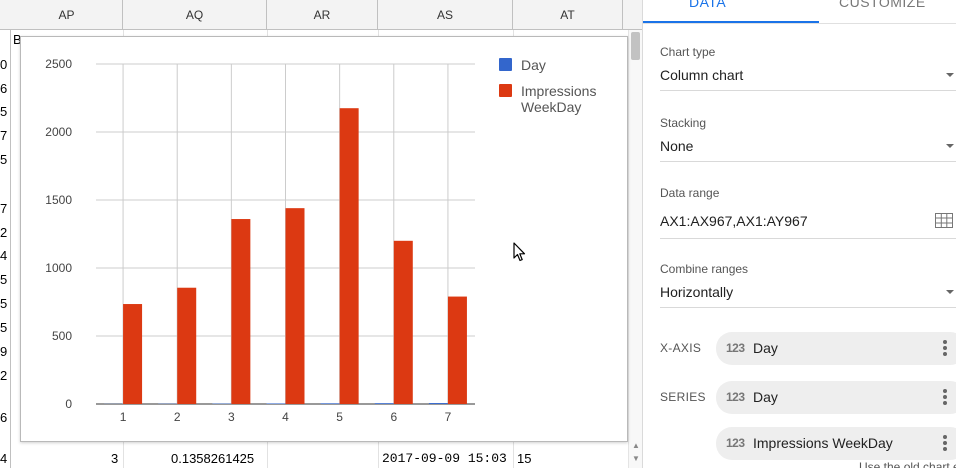 The image size is (956, 468). What do you see at coordinates (444, 459) in the screenshot?
I see `cell-as: 2017-09-09 15:03` at bounding box center [444, 459].